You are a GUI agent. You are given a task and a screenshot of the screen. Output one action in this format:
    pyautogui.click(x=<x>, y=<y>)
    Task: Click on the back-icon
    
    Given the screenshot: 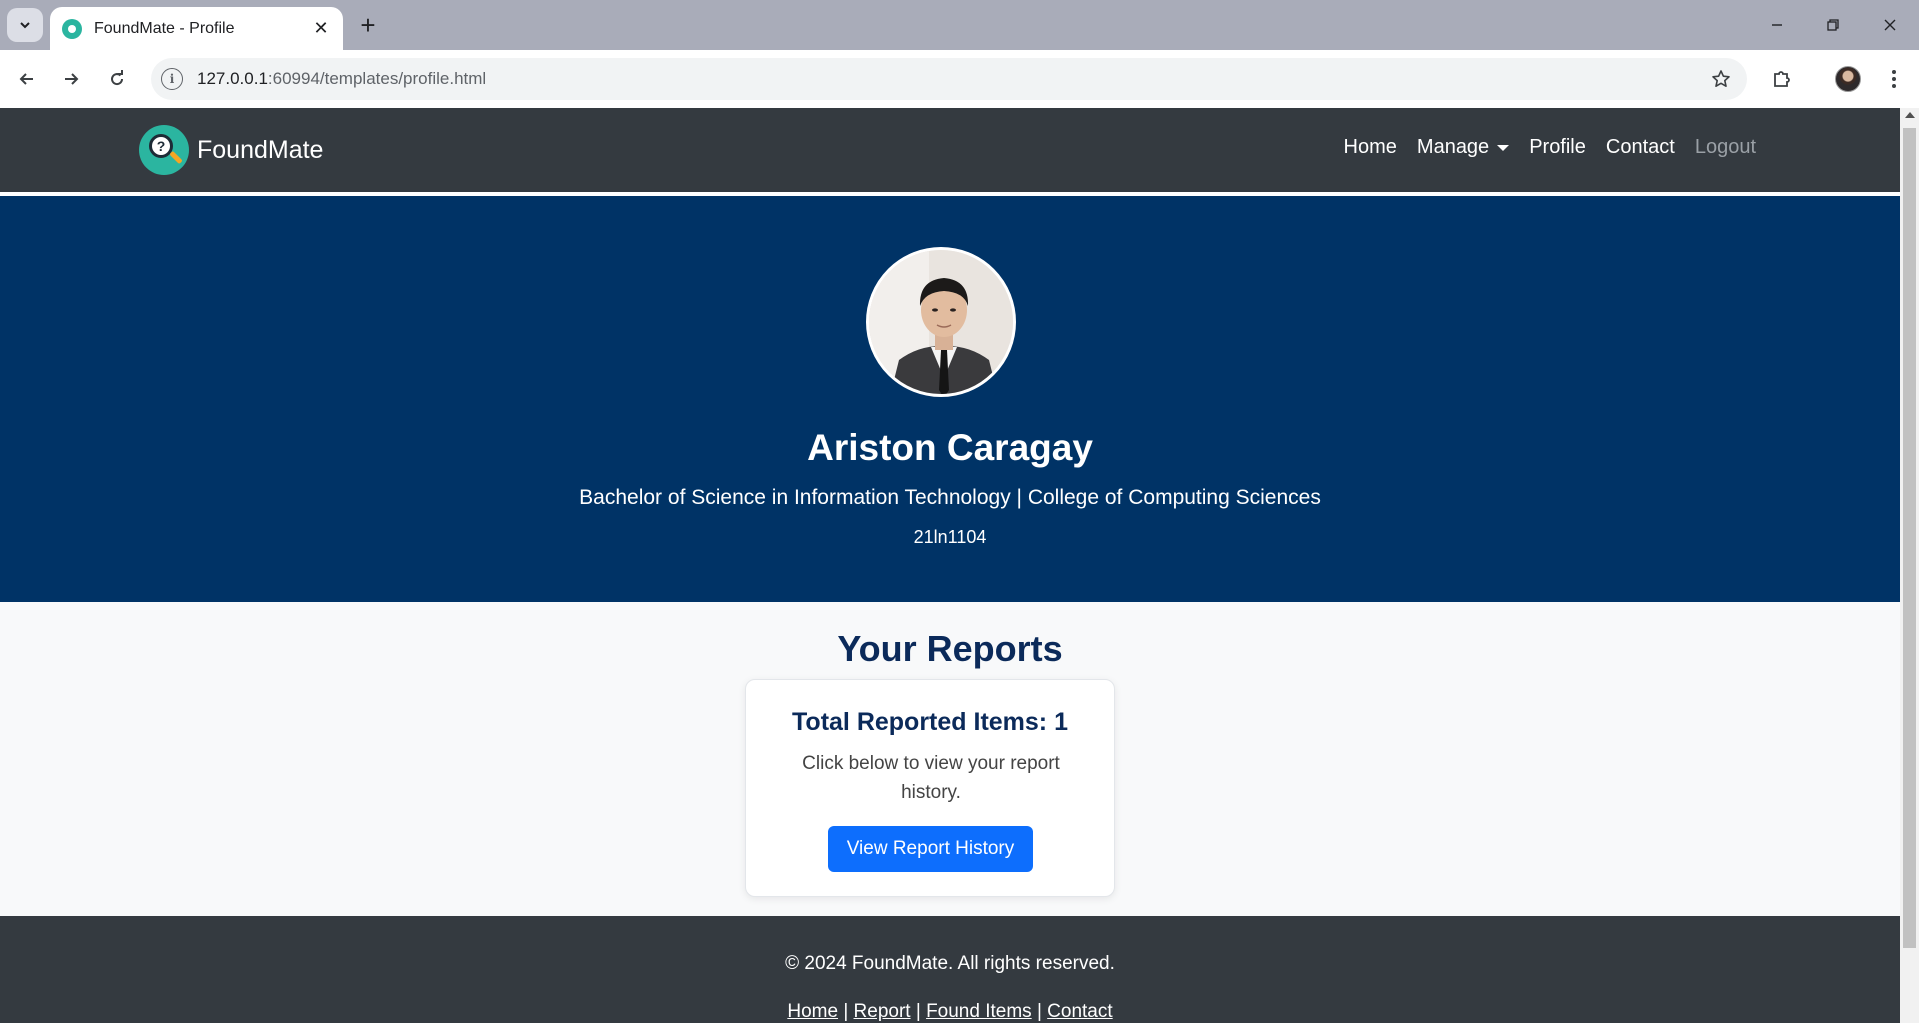 What is the action you would take?
    pyautogui.click(x=27, y=79)
    